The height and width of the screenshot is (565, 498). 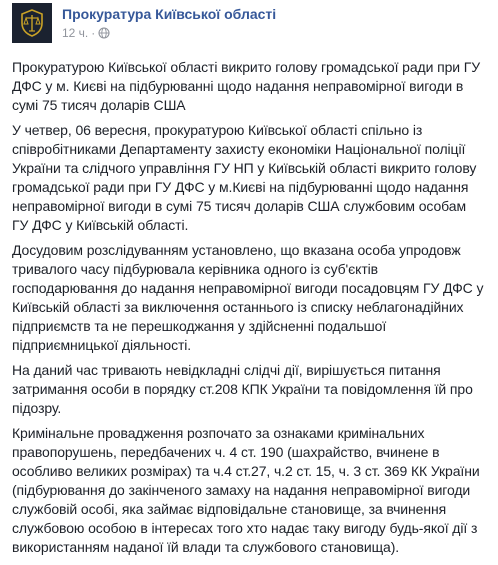 I want to click on page-avatar, so click(x=32, y=23).